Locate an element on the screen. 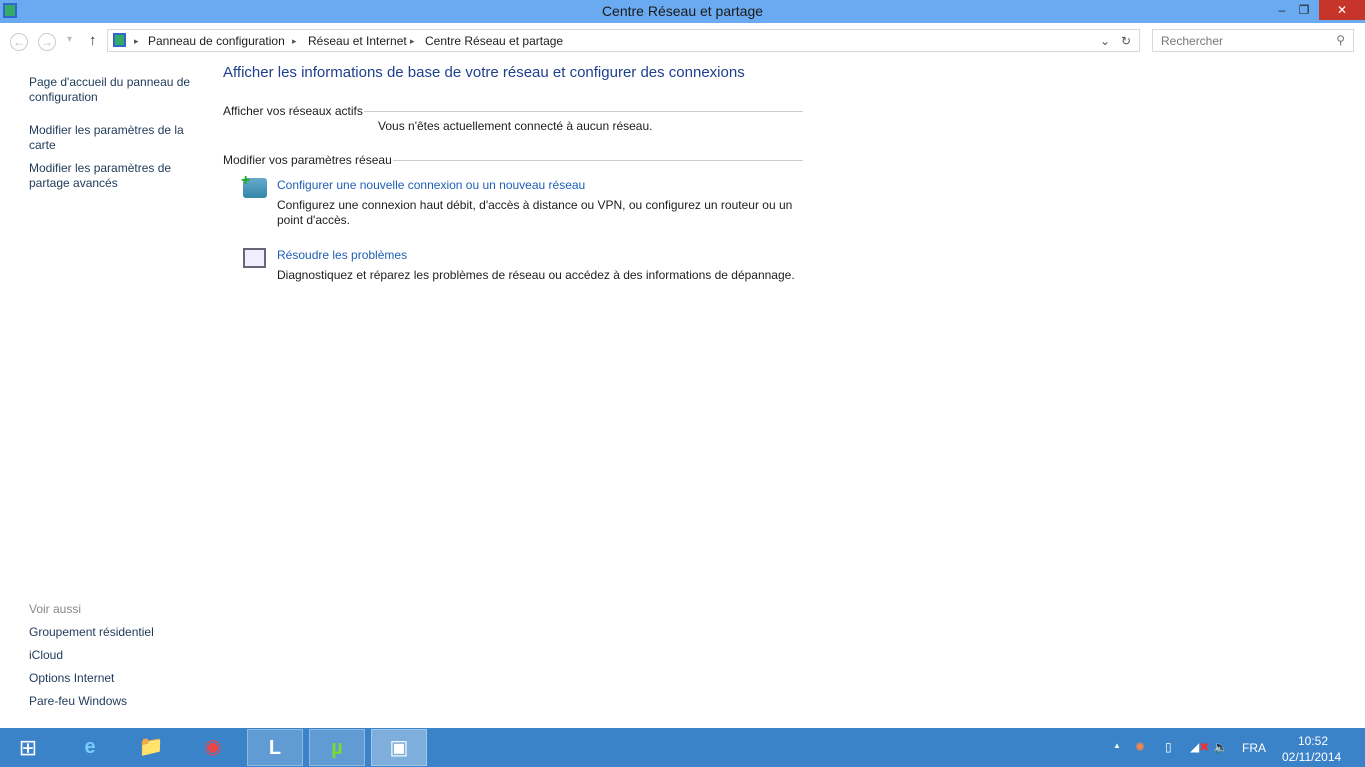 The width and height of the screenshot is (1365, 767). window-title: Centre Réseau et partage is located at coordinates (682, 11).